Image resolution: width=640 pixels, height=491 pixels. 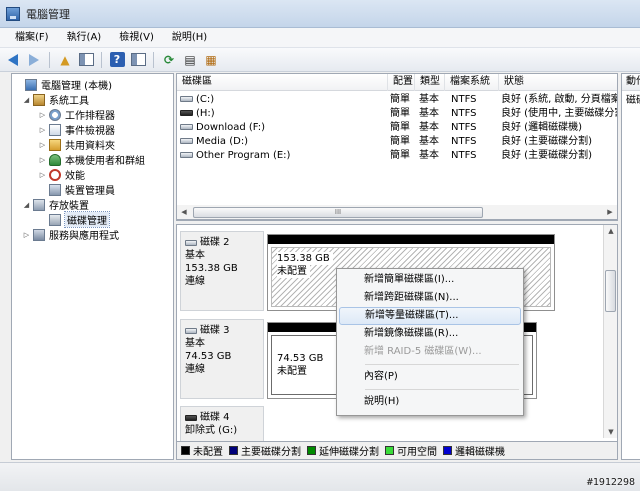 What do you see at coordinates (411, 239) in the screenshot?
I see `partition-bar` at bounding box center [411, 239].